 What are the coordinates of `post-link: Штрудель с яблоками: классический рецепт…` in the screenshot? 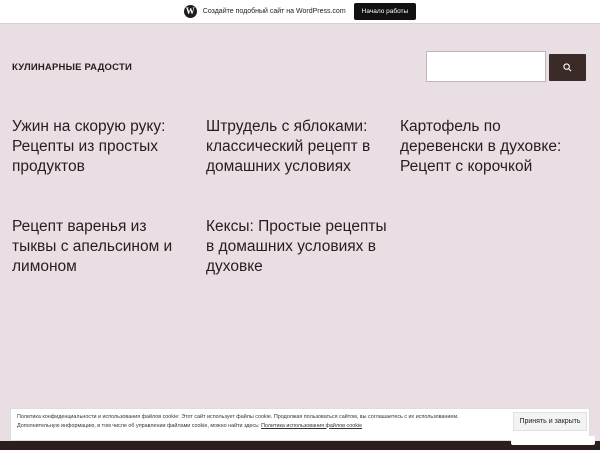 It's located at (296, 147).